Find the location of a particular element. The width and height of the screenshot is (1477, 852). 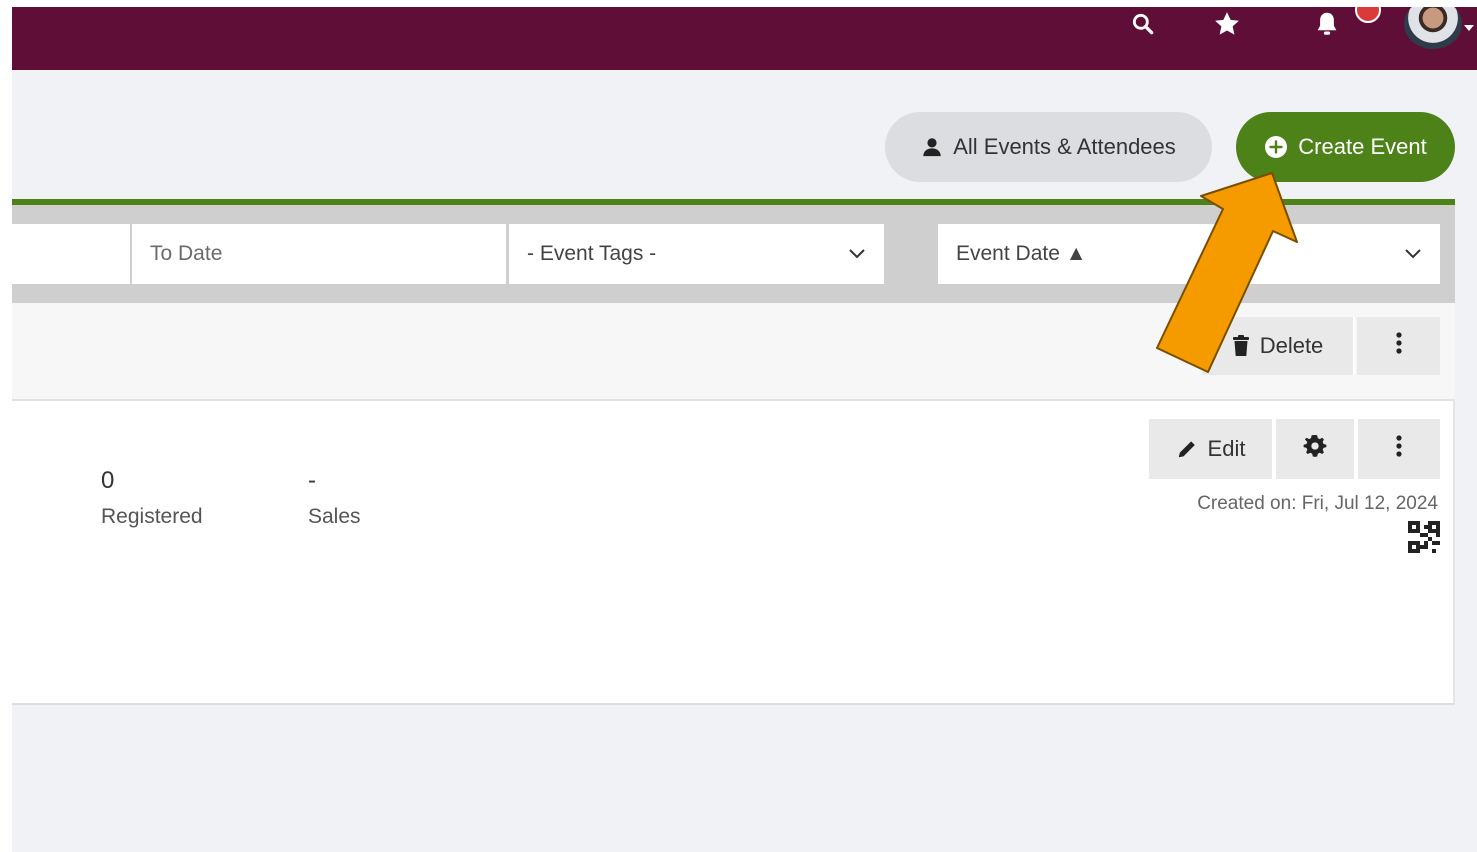

top-navbar is located at coordinates (744, 38).